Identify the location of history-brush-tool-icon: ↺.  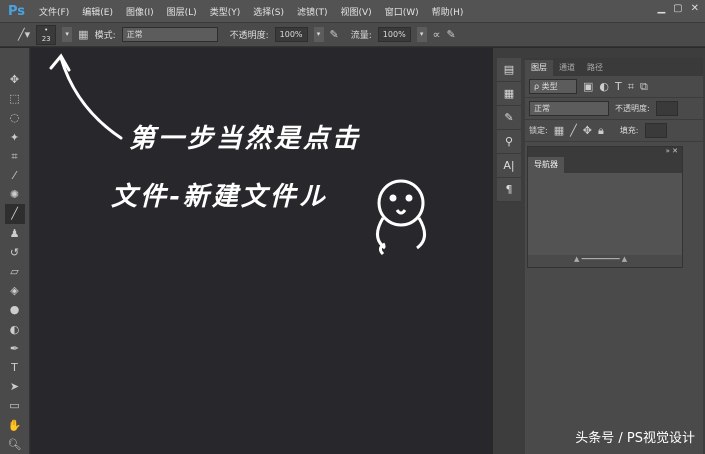
(15, 252).